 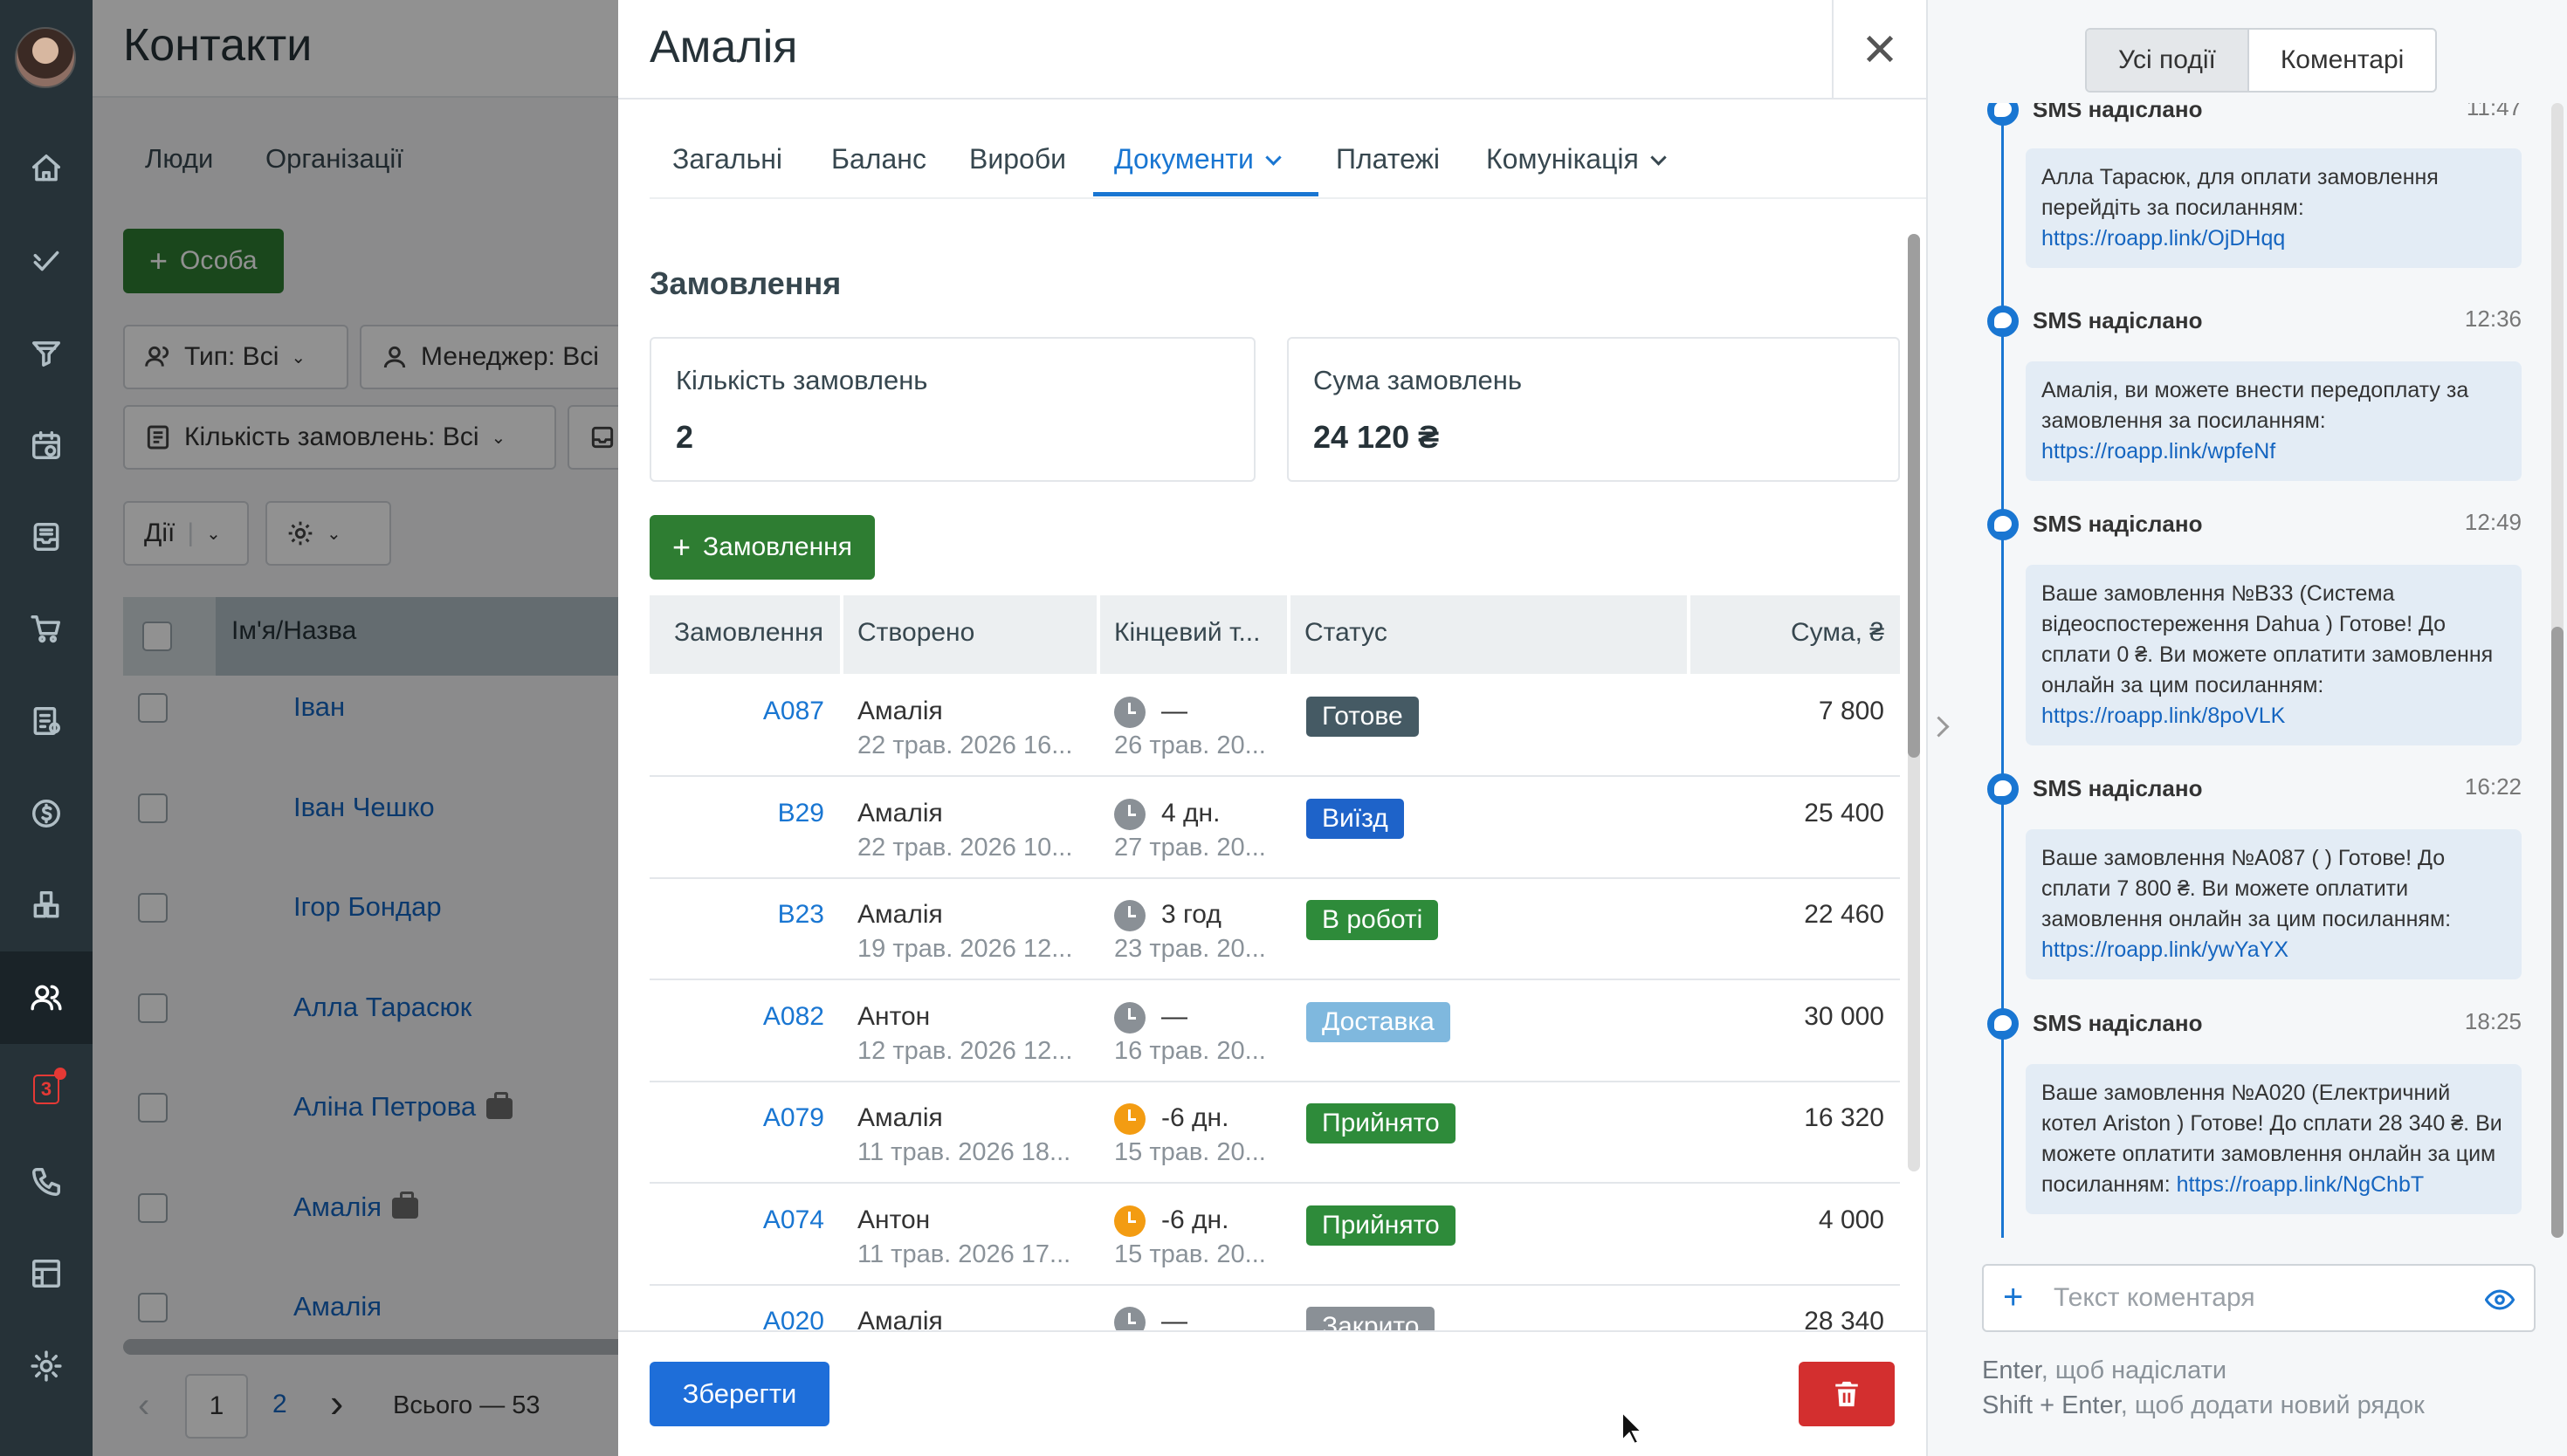 I want to click on calendar-nav-item, so click(x=46, y=445).